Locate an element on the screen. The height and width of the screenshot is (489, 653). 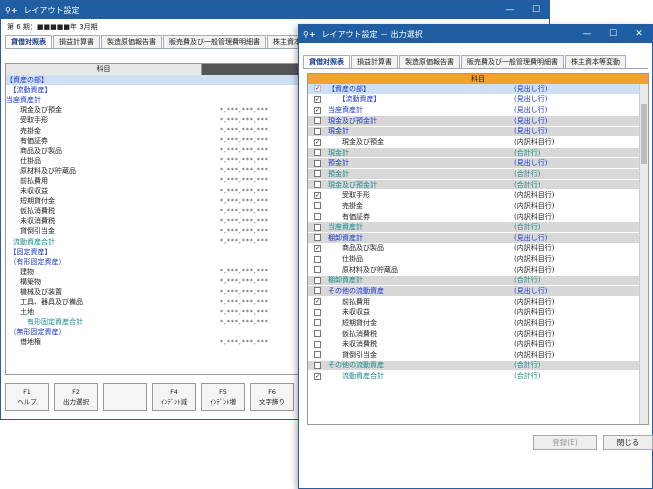
list-item: ✓ 受取手形 (内訳科目行) is located at coordinates (473, 196).